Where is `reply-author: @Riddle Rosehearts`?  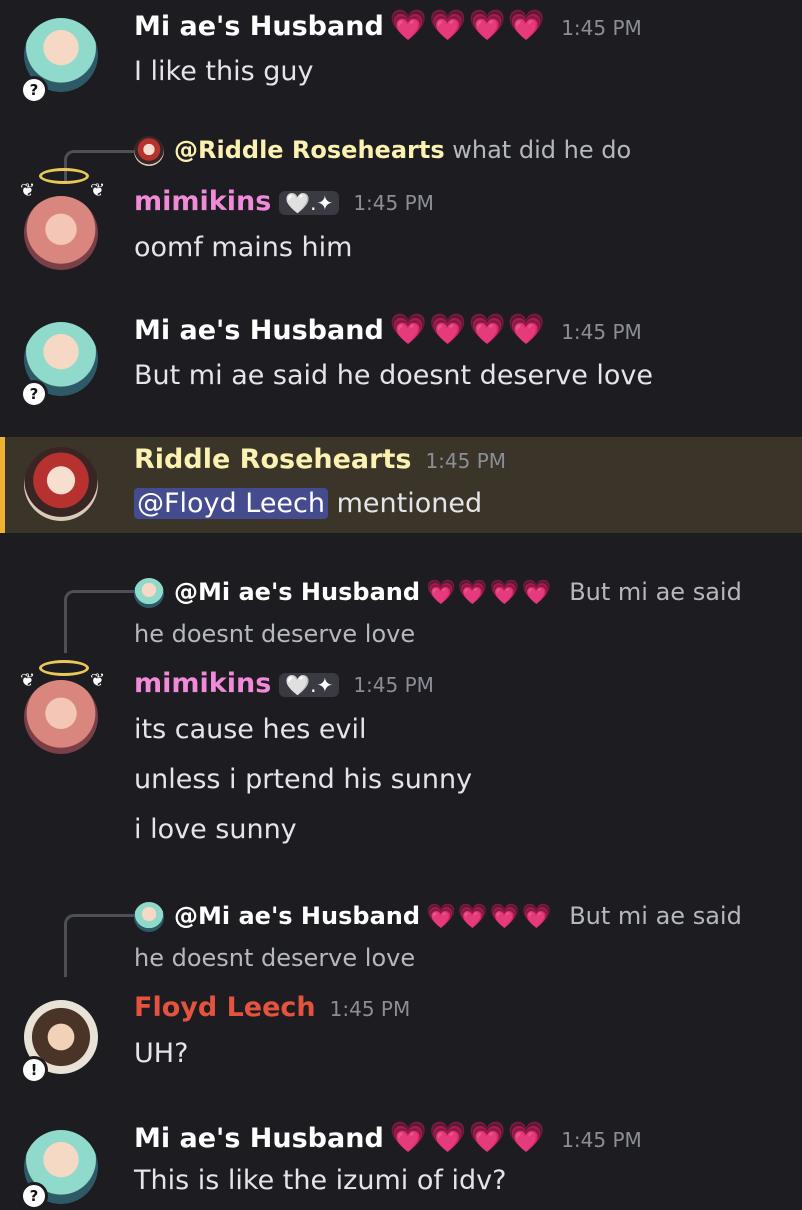 reply-author: @Riddle Rosehearts is located at coordinates (309, 150).